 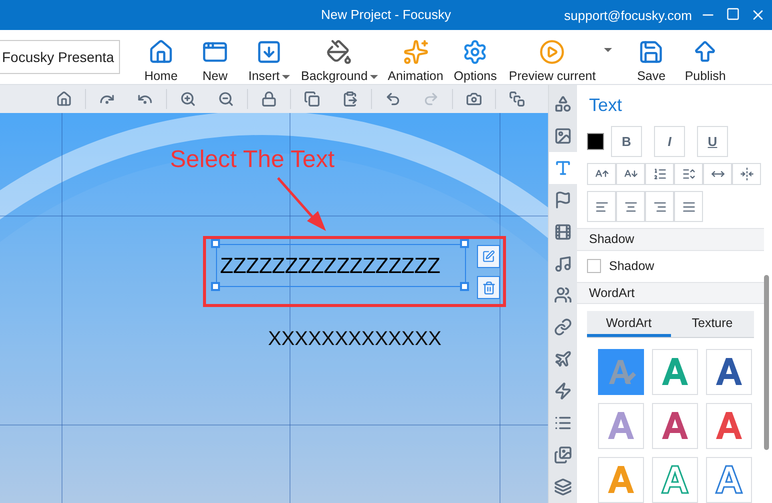 I want to click on pointer-arrow, so click(x=301, y=204).